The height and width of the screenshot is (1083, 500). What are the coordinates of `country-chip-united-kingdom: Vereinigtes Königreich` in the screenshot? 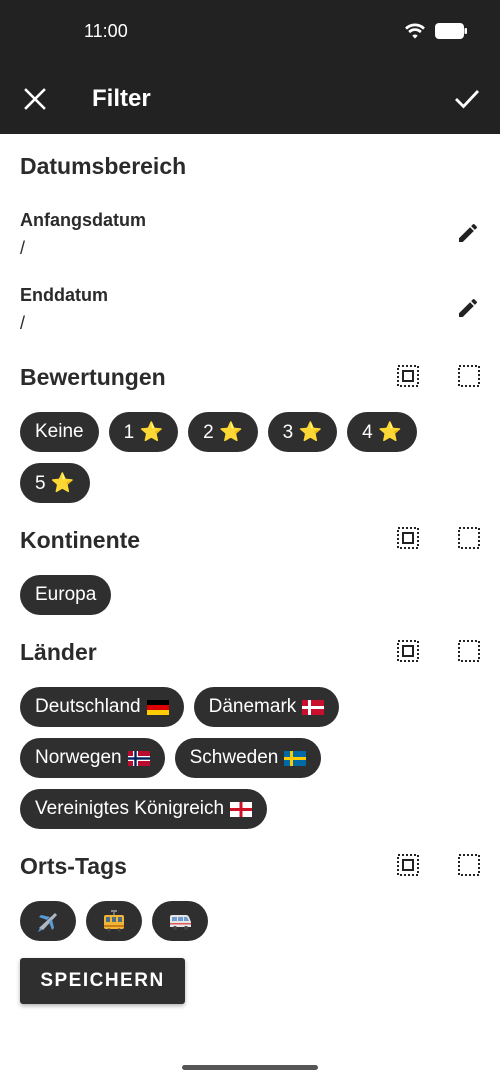 It's located at (144, 809).